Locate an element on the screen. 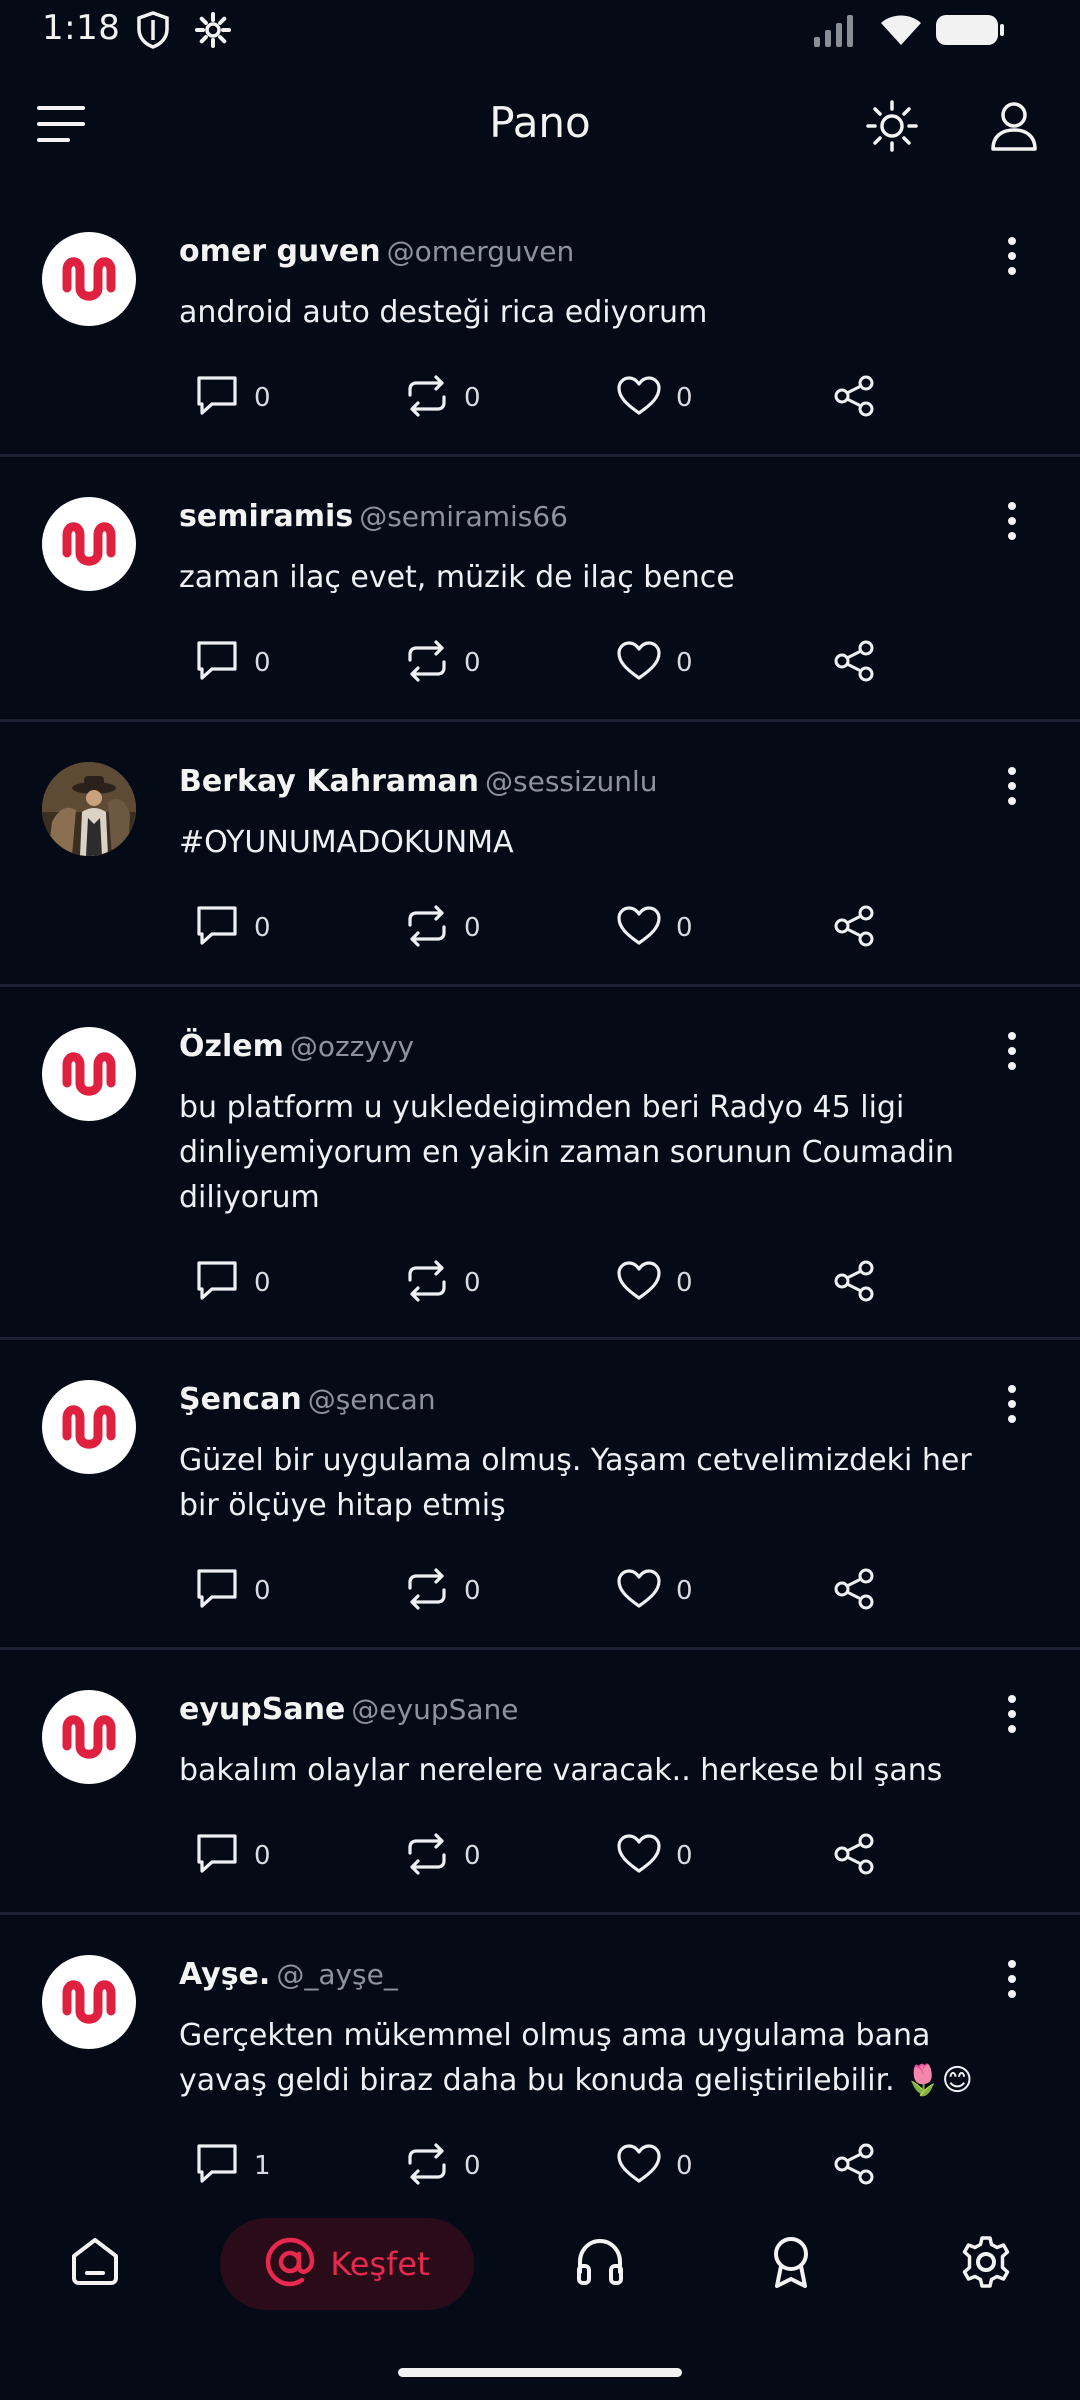  post-text: zaman ilaç evet, müzik de ilaç bence is located at coordinates (457, 577).